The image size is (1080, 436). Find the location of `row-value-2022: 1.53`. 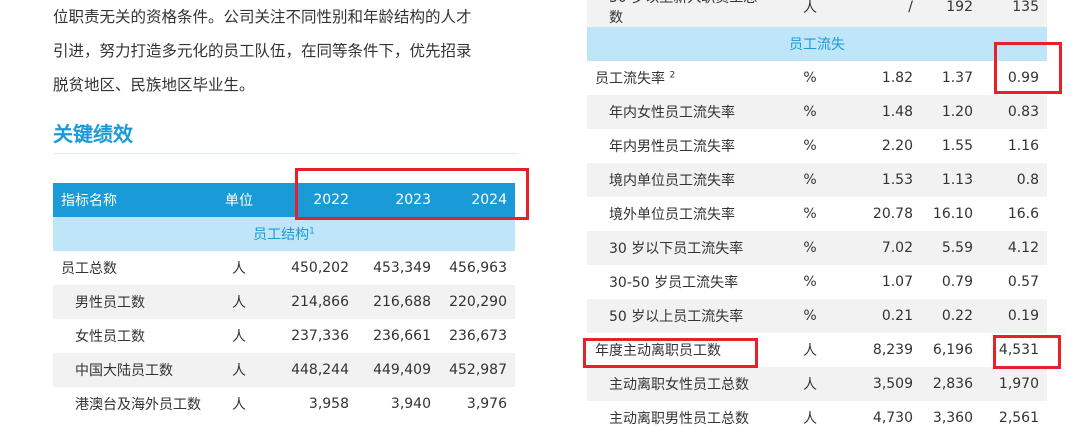

row-value-2022: 1.53 is located at coordinates (887, 180).